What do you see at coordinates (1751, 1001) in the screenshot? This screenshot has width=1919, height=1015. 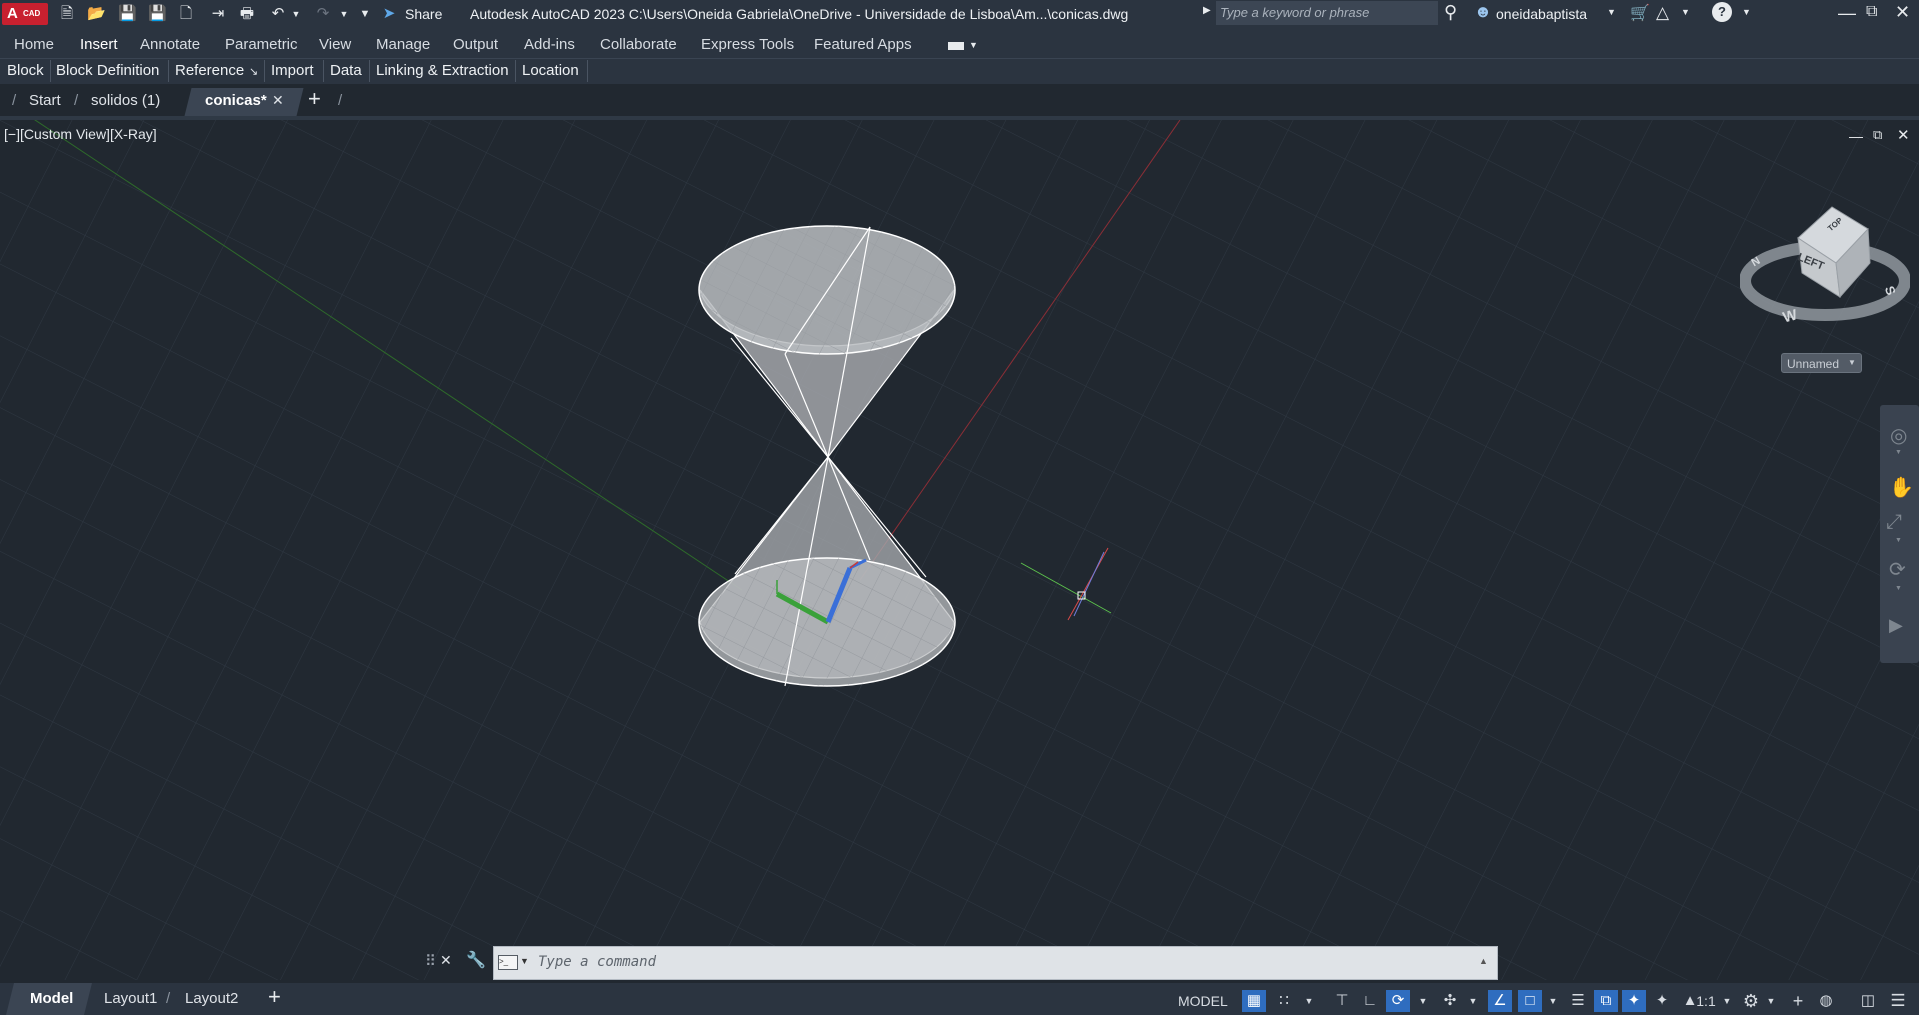 I see `workspace-settings-icon: ⚙` at bounding box center [1751, 1001].